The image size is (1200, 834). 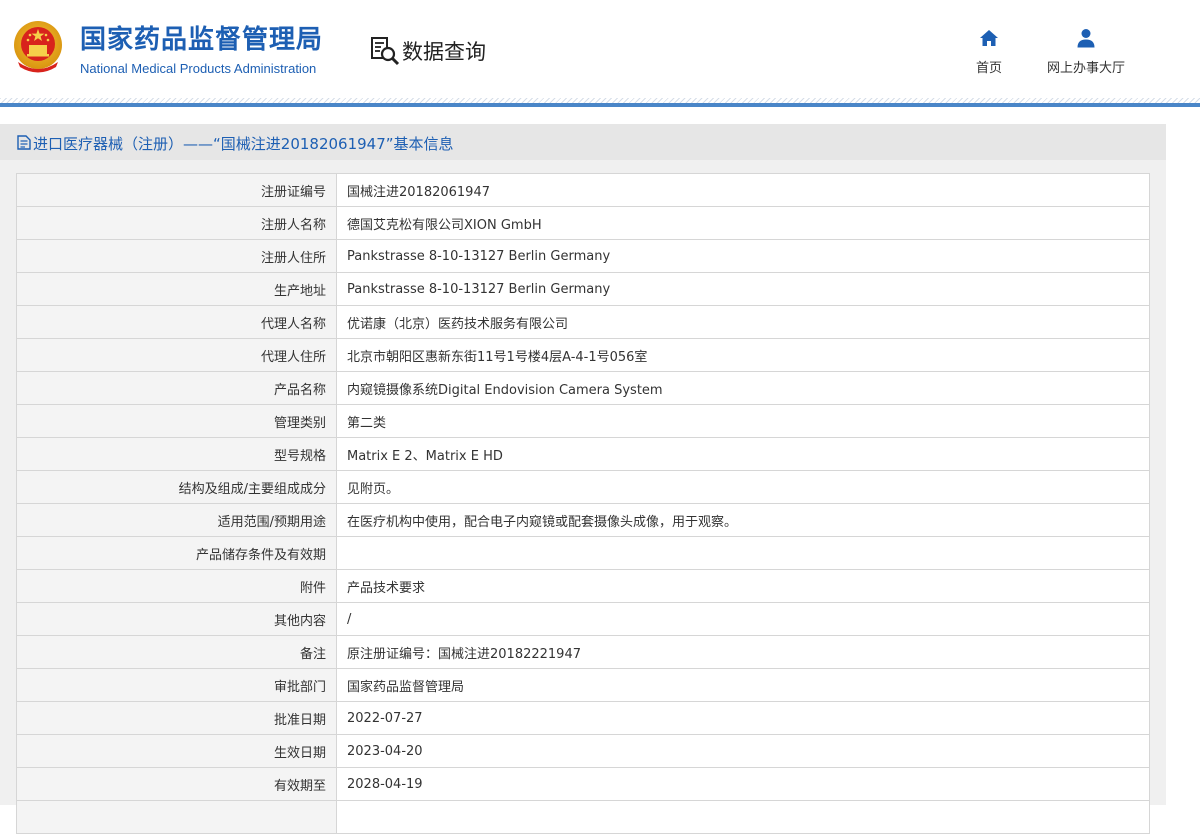 What do you see at coordinates (743, 223) in the screenshot?
I see `field-value: 德国艾克松有限公司XION GmbH` at bounding box center [743, 223].